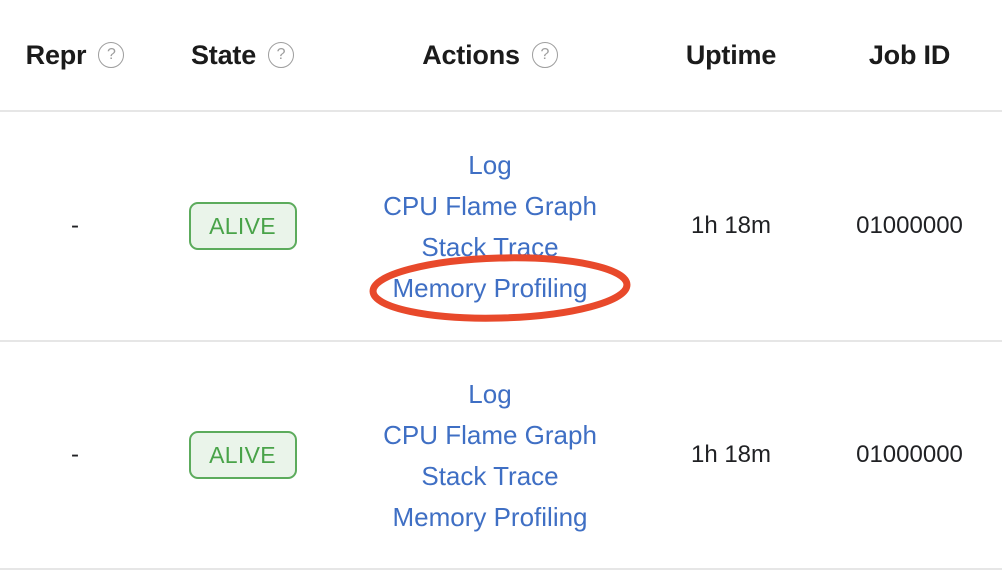 Image resolution: width=1002 pixels, height=574 pixels. I want to click on column-header-uptime: Uptime, so click(731, 56).